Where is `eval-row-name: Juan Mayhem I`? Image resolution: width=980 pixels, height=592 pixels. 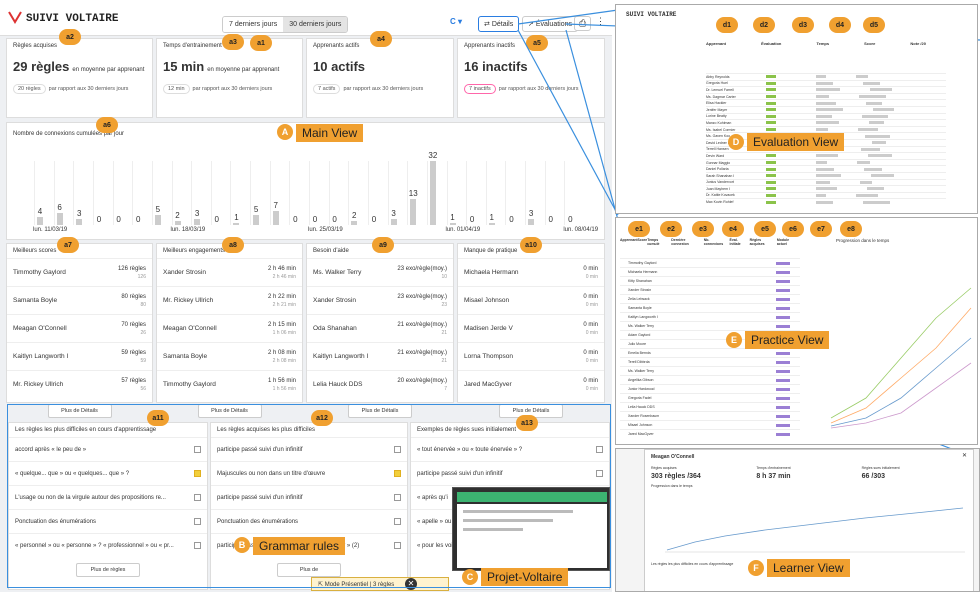
eval-row-name: Juan Mayhem I is located at coordinates (718, 188).